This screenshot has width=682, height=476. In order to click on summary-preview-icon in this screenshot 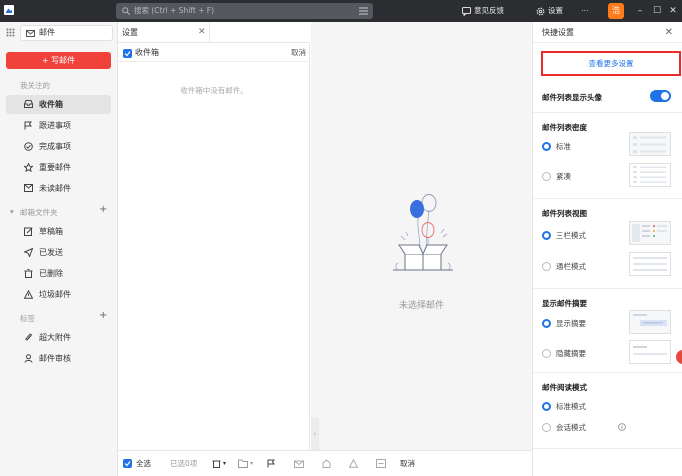, I will do `click(650, 320)`.